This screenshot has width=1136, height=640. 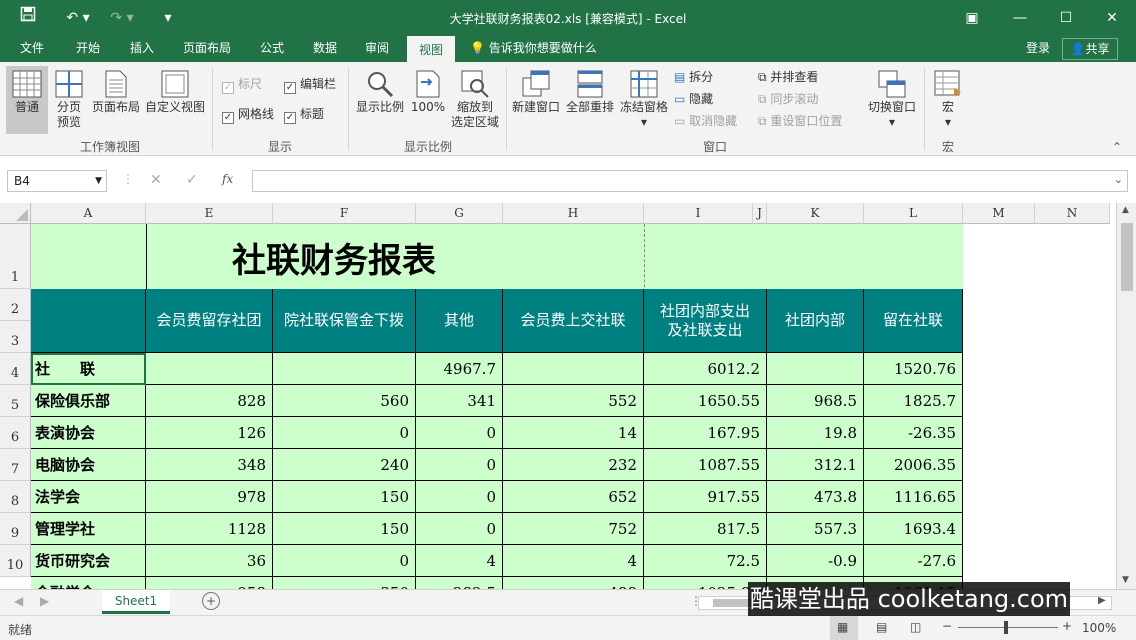 What do you see at coordinates (27, 100) in the screenshot?
I see `normal-view-button: 普通` at bounding box center [27, 100].